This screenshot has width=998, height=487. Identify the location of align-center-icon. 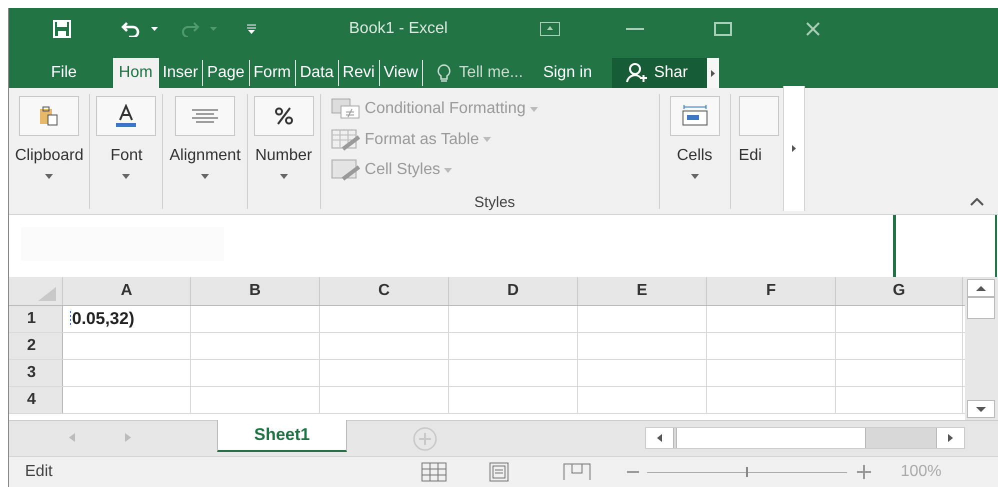
(205, 116).